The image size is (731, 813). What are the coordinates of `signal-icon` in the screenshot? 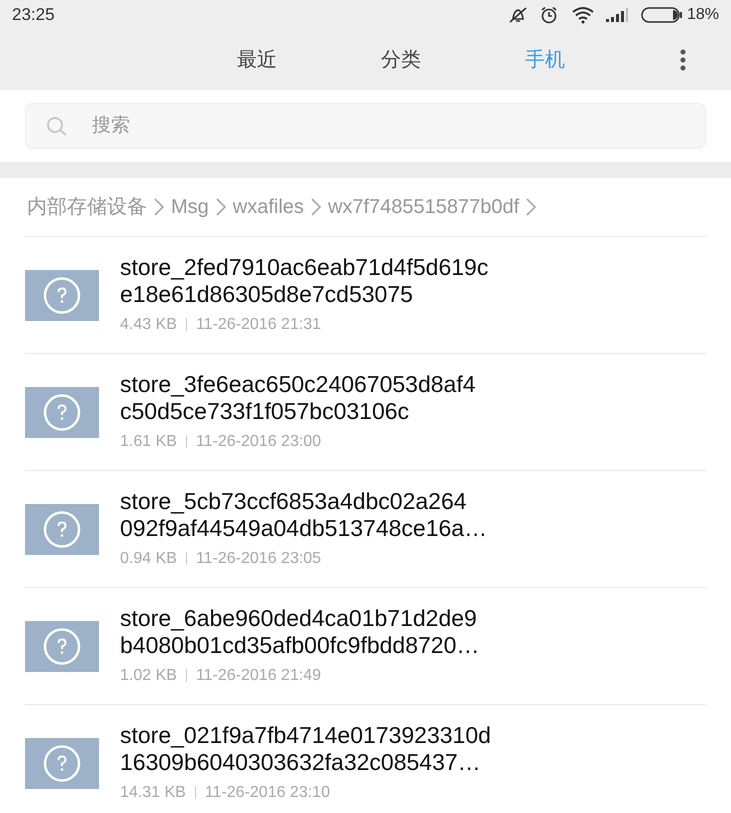 It's located at (616, 15).